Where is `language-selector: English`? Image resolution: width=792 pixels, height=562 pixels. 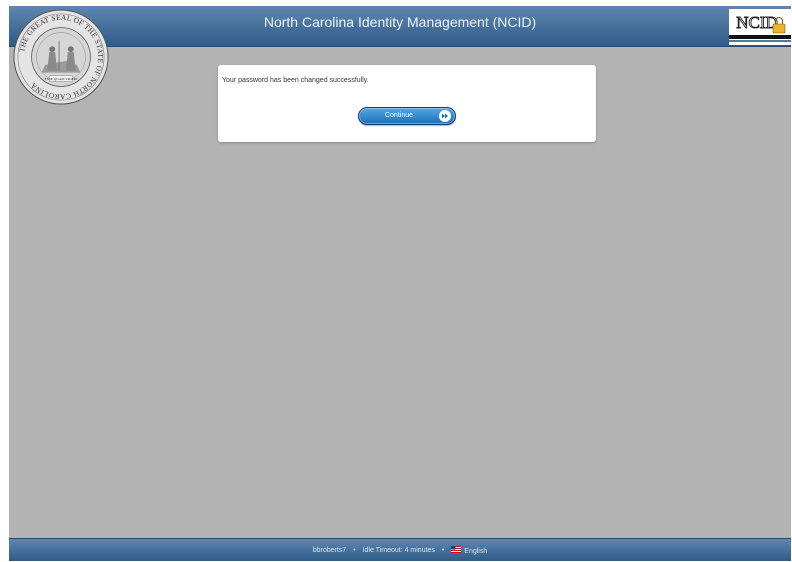
language-selector: English is located at coordinates (469, 550).